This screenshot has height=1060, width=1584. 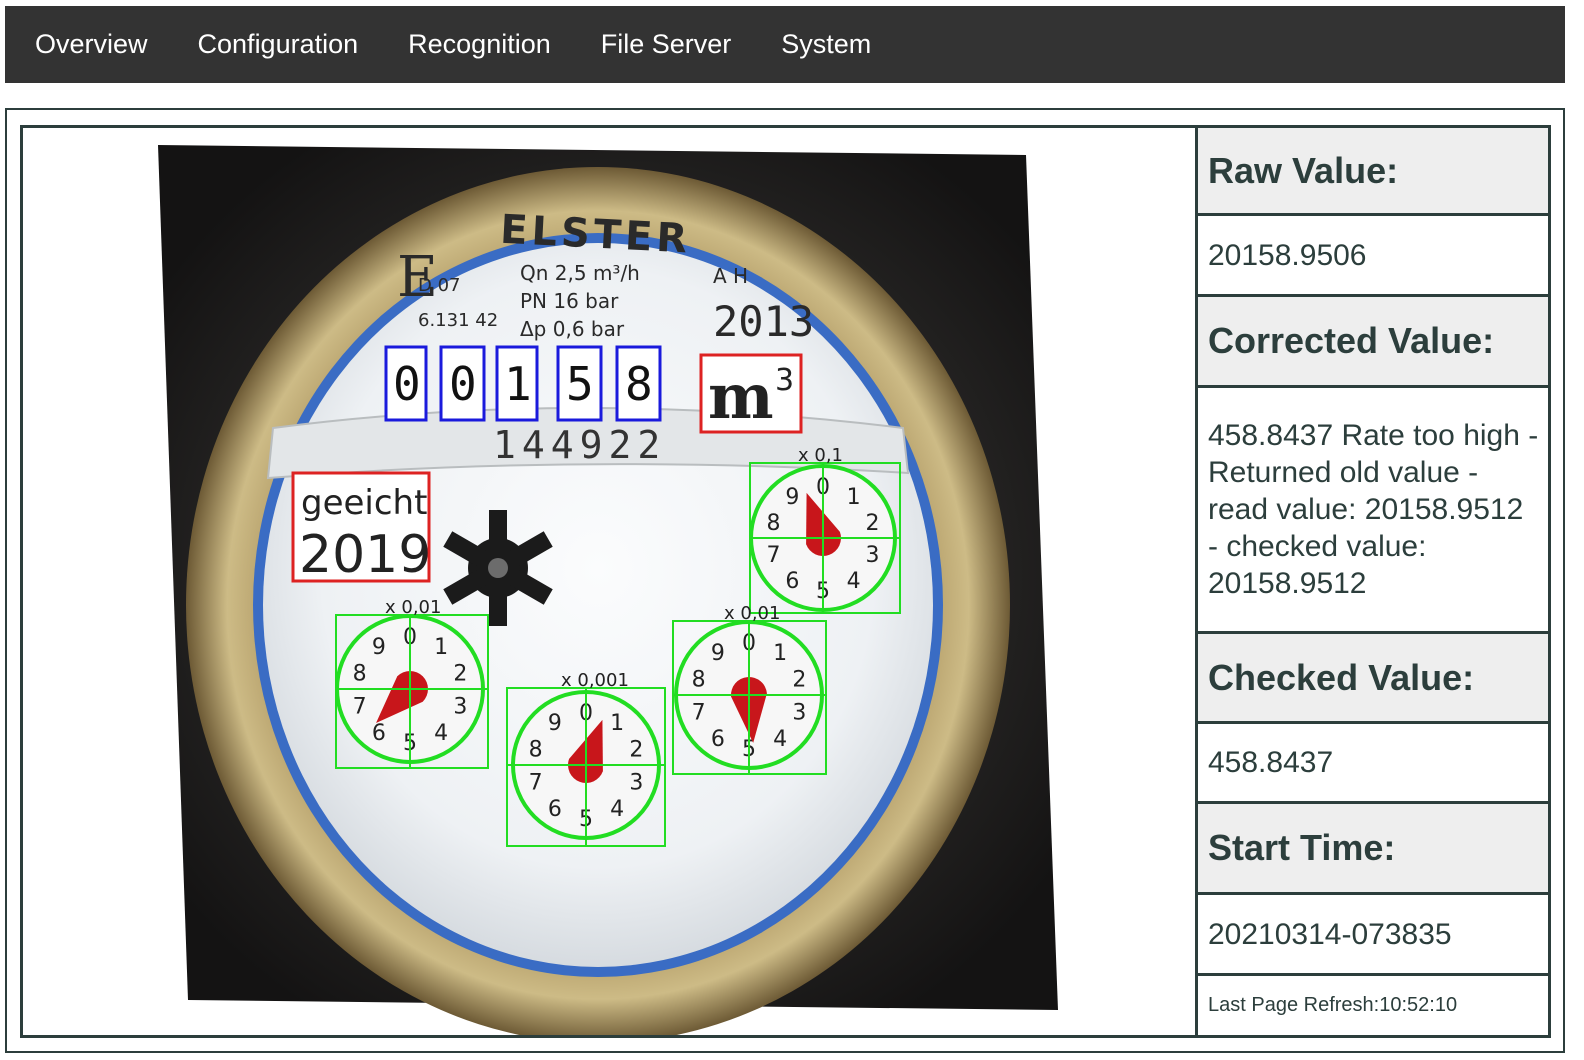 What do you see at coordinates (826, 44) in the screenshot?
I see `nav-system: System` at bounding box center [826, 44].